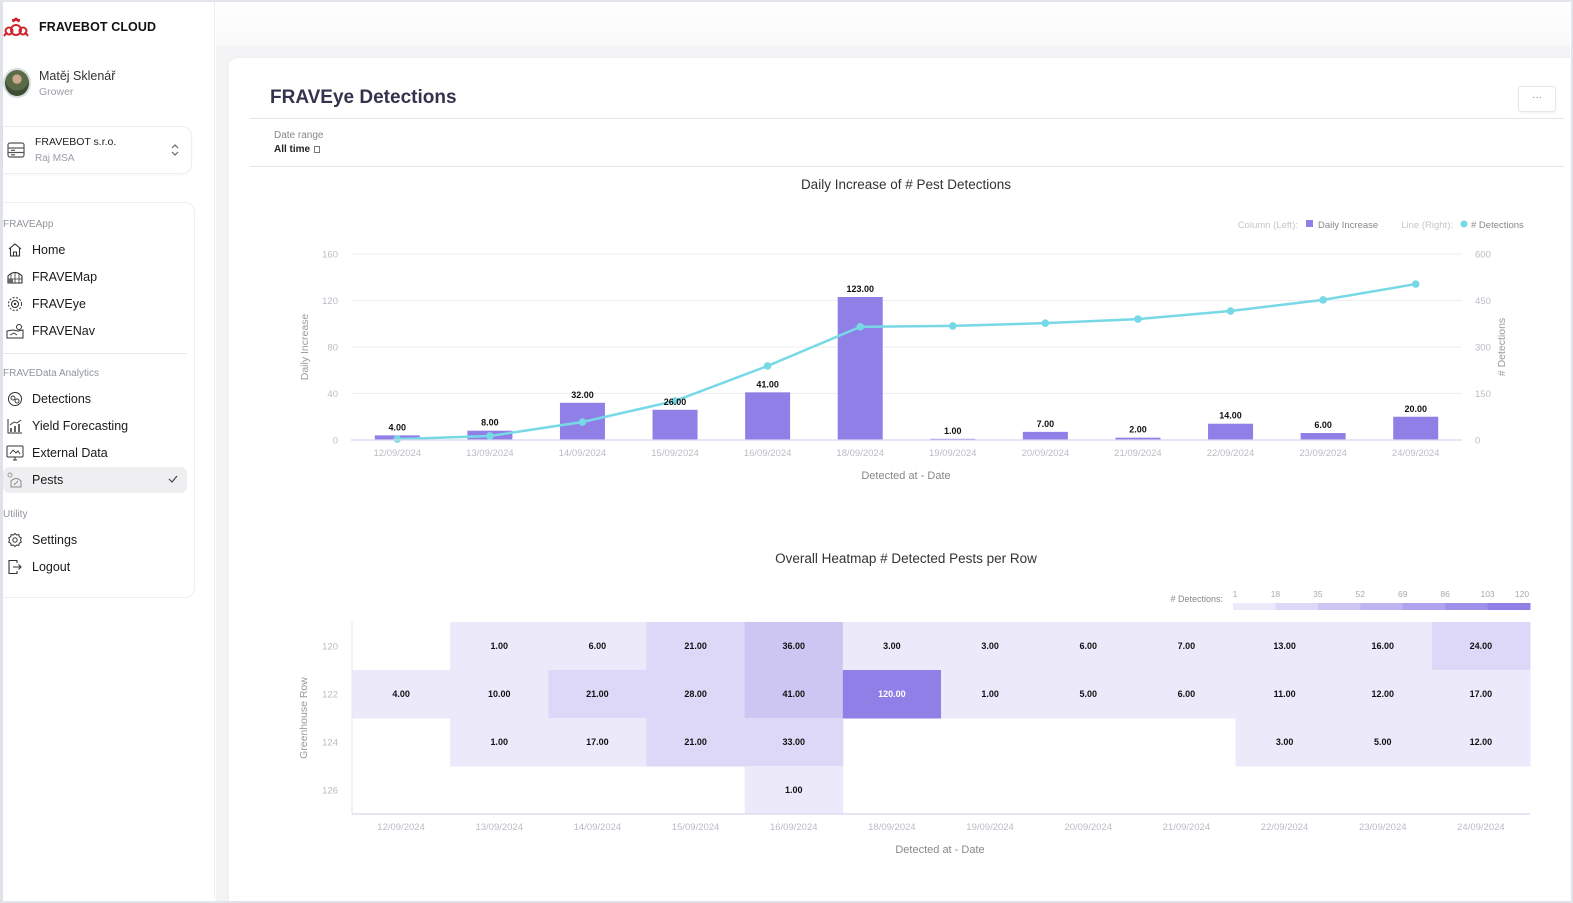  What do you see at coordinates (332, 348) in the screenshot?
I see `y-left-tick-label: 80` at bounding box center [332, 348].